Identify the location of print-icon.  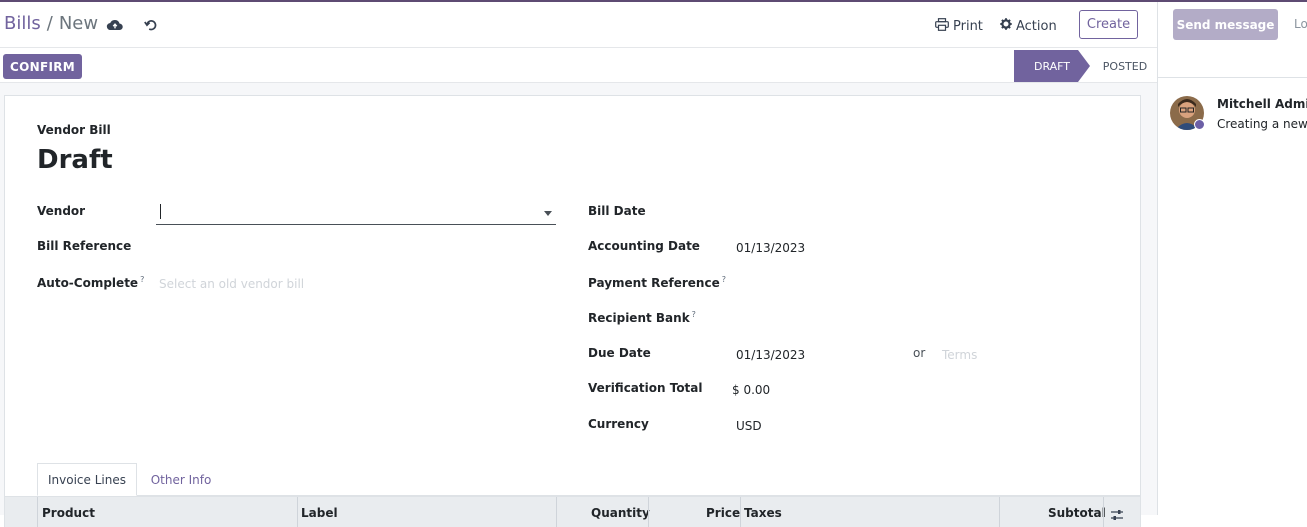
(942, 26).